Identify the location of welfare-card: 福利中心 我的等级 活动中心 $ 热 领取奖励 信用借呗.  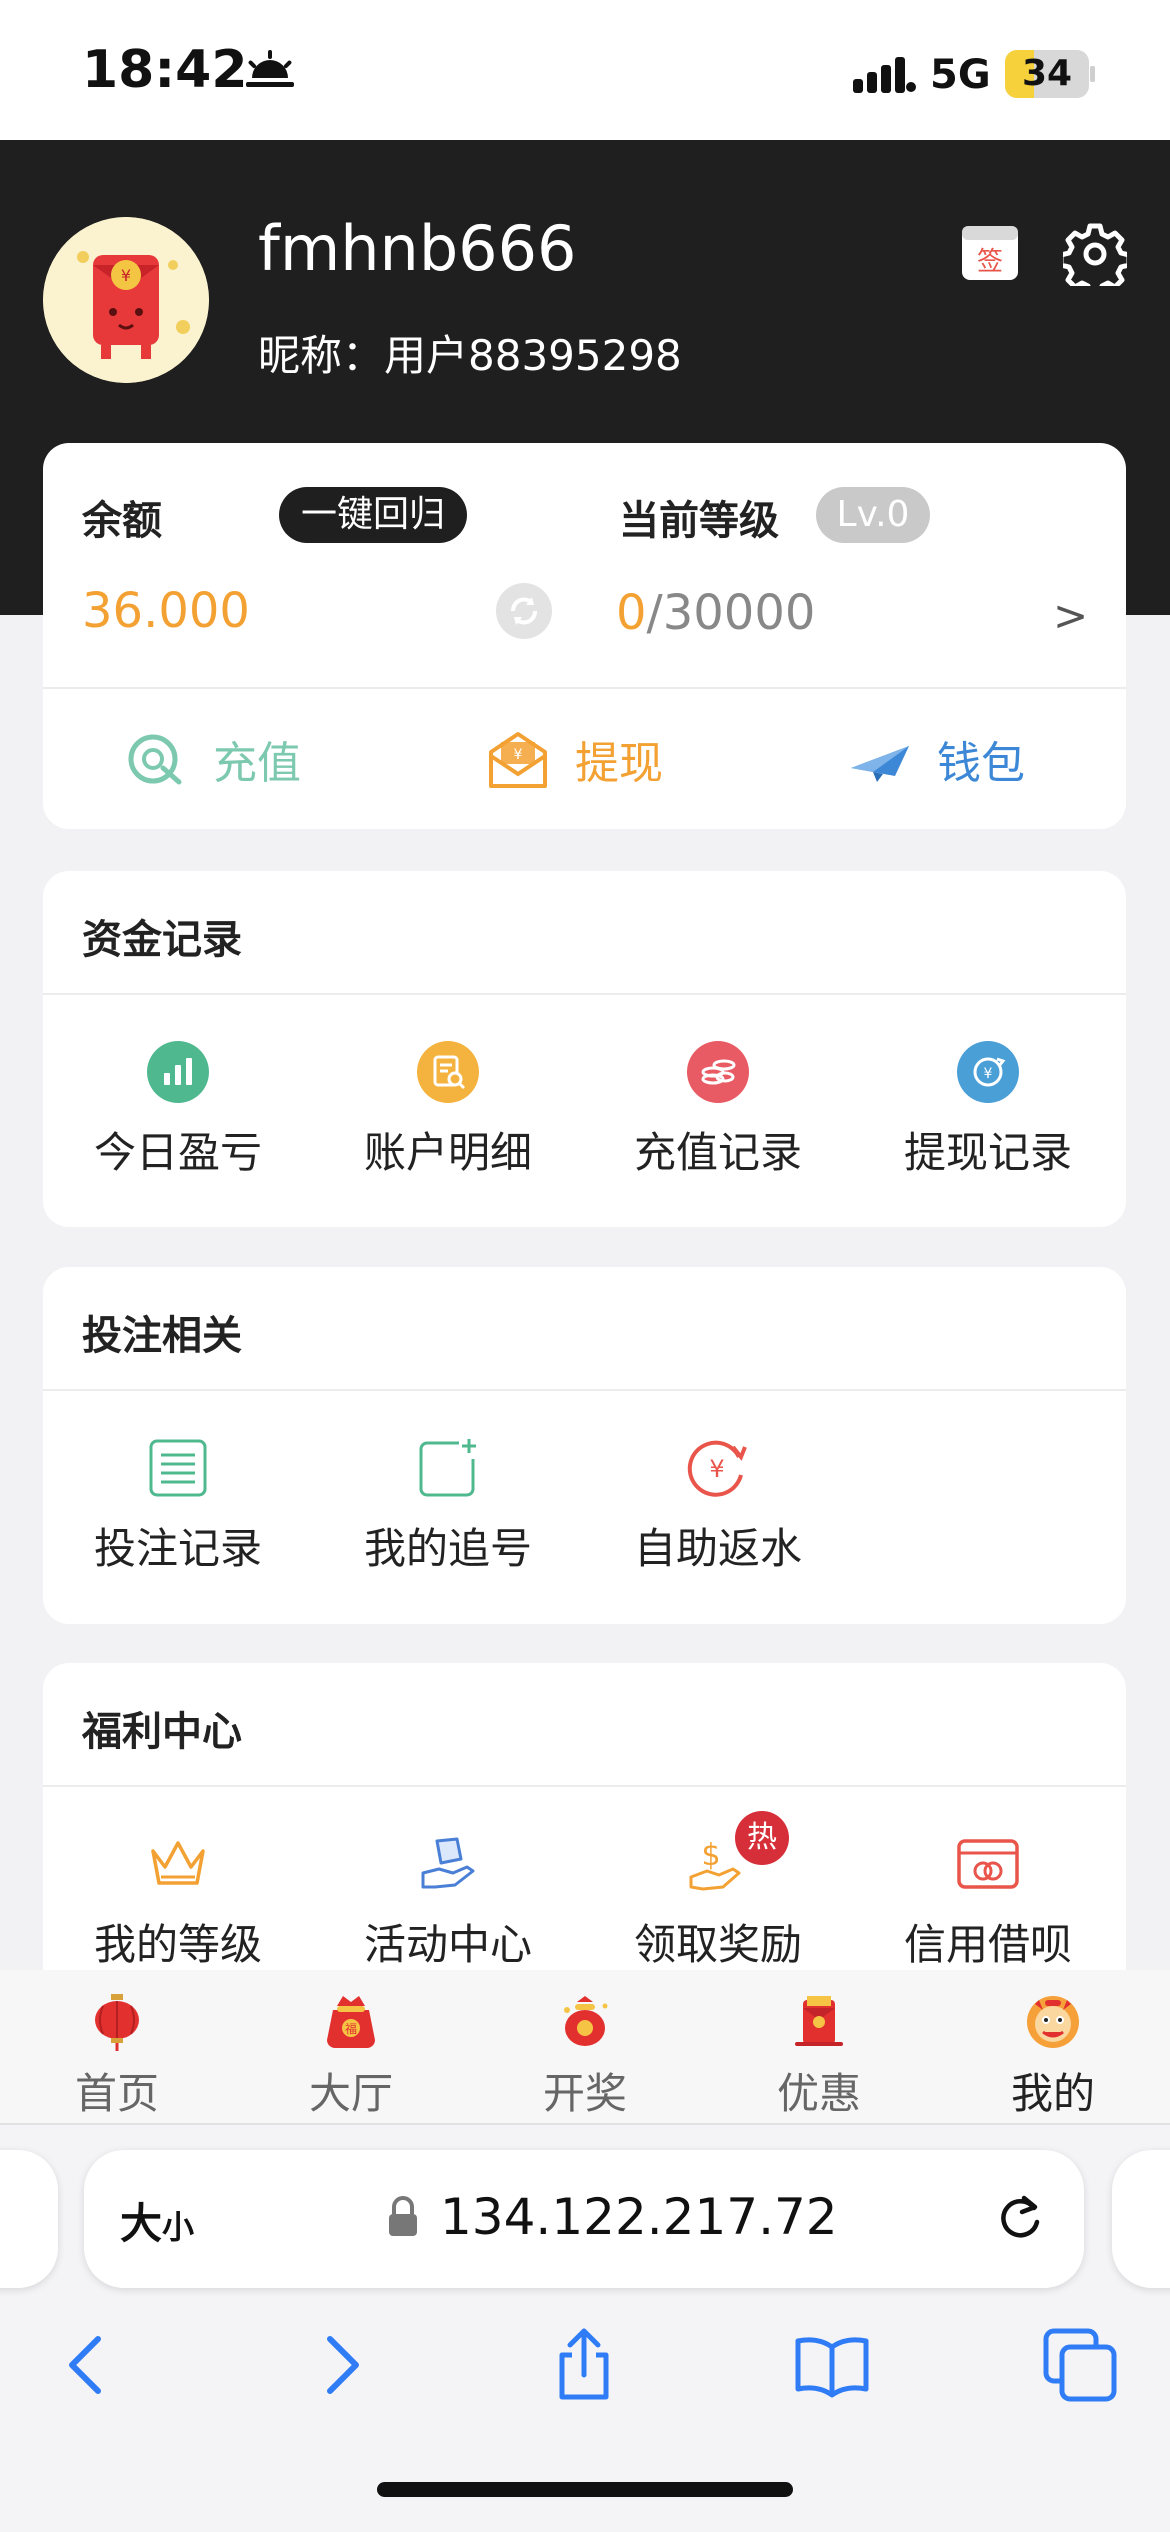
(584, 1828).